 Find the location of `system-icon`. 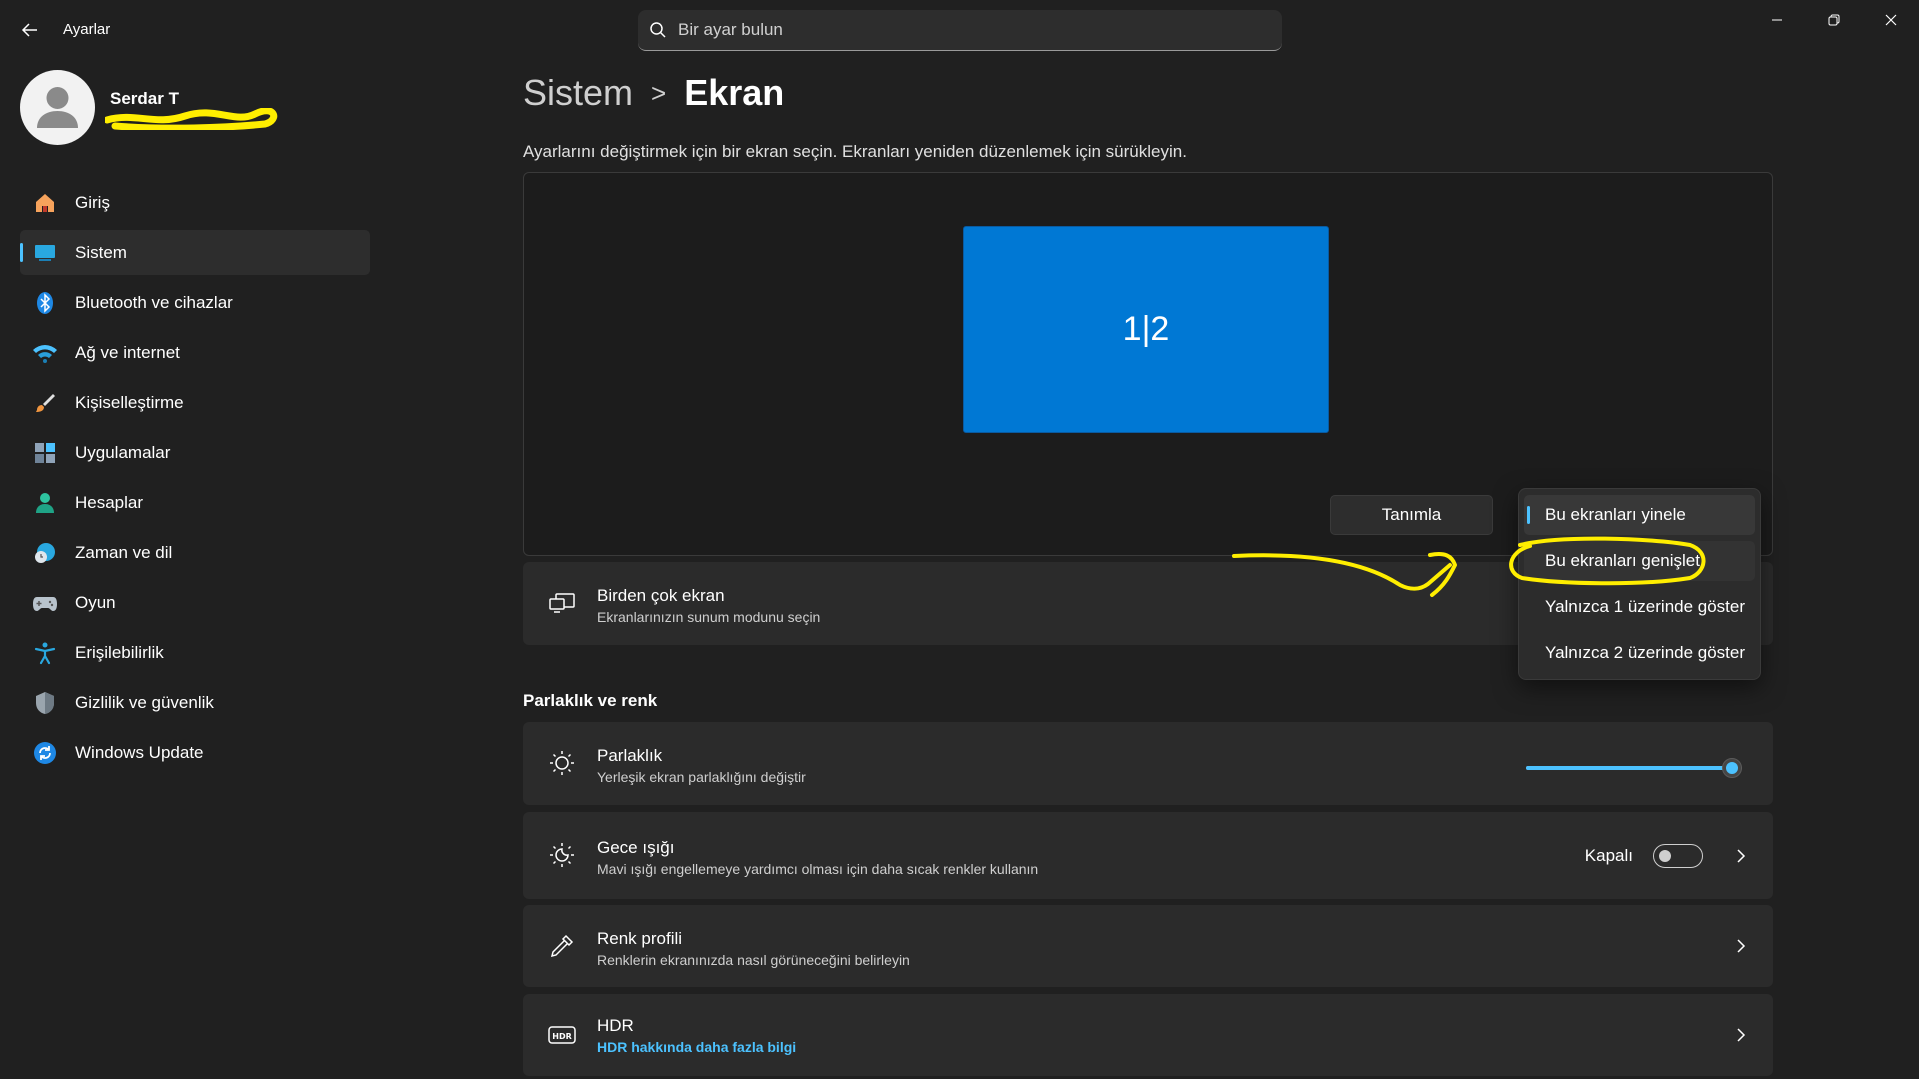

system-icon is located at coordinates (45, 253).